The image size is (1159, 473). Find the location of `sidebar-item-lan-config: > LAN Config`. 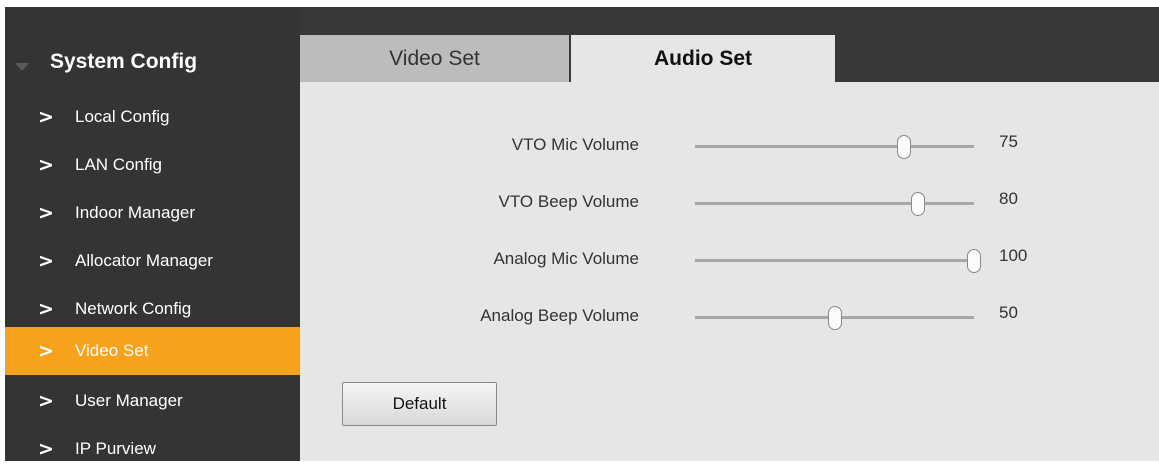

sidebar-item-lan-config: > LAN Config is located at coordinates (152, 165).